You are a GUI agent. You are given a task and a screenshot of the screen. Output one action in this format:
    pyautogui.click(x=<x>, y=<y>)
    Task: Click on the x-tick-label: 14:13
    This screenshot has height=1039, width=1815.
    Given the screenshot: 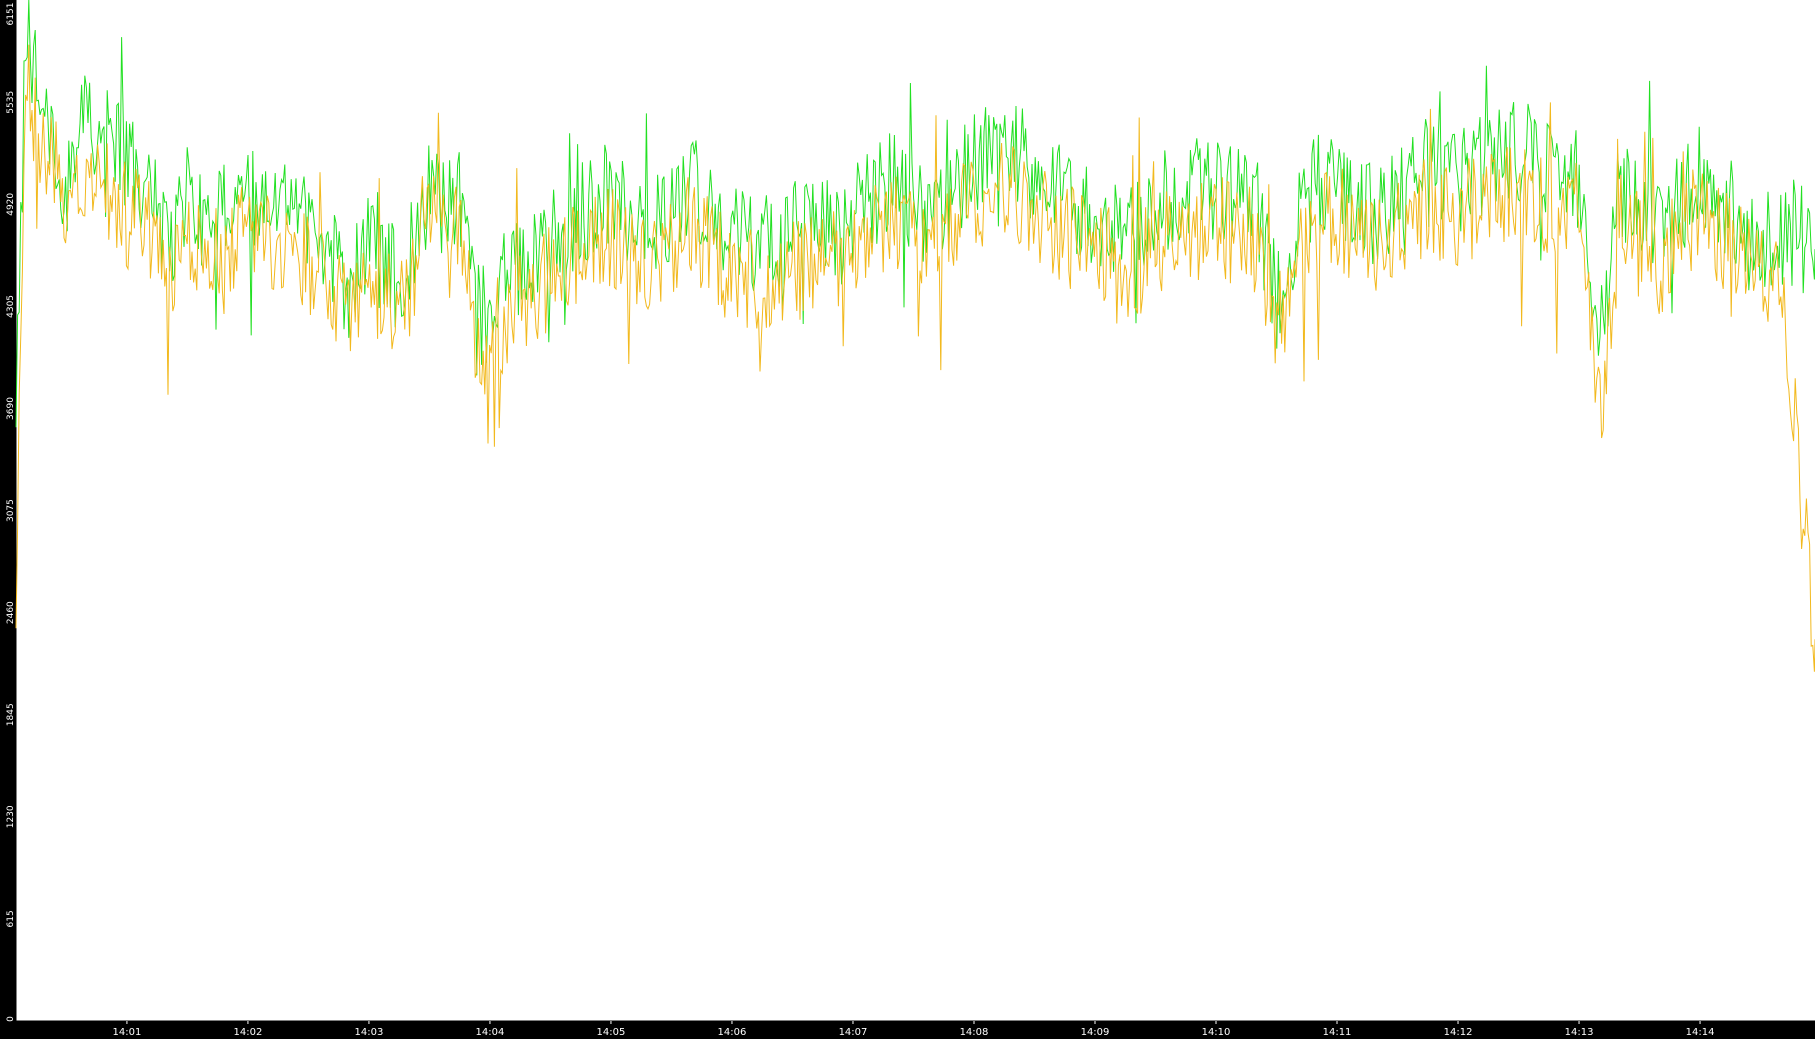 What is the action you would take?
    pyautogui.click(x=1579, y=1032)
    